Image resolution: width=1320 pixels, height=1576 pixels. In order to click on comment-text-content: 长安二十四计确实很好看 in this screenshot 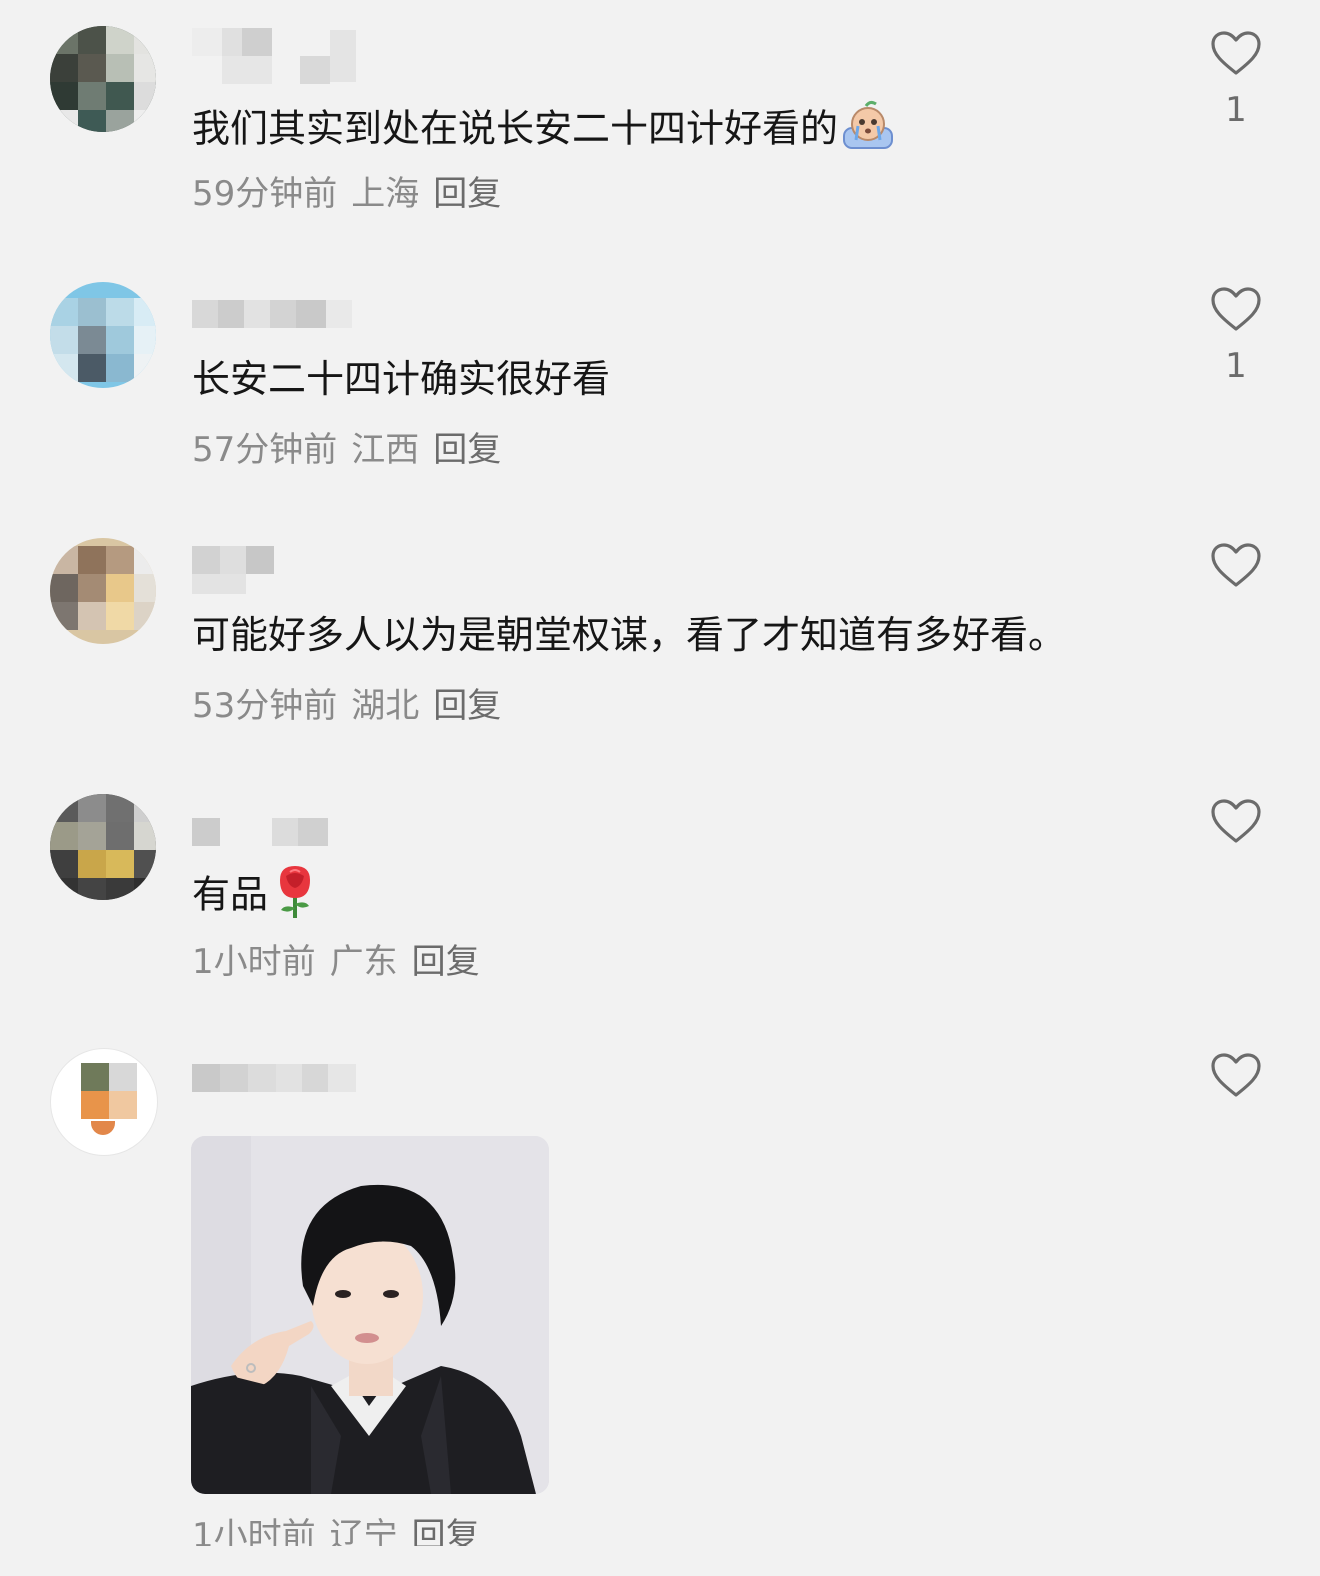, I will do `click(401, 379)`.